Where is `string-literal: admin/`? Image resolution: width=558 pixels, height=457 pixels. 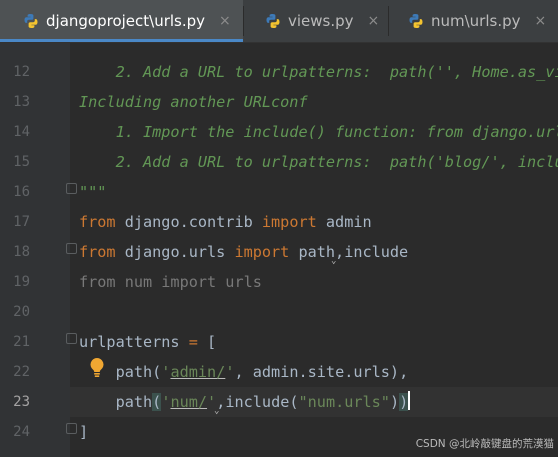 string-literal: admin/ is located at coordinates (198, 372).